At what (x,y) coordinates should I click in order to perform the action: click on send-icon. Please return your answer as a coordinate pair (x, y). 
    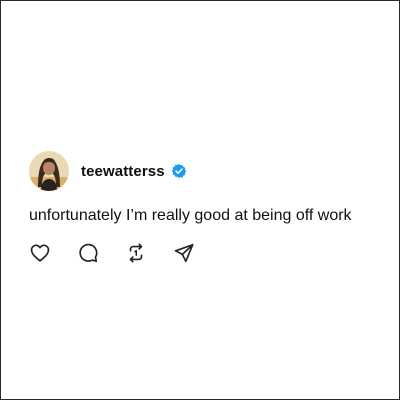
    Looking at the image, I should click on (184, 253).